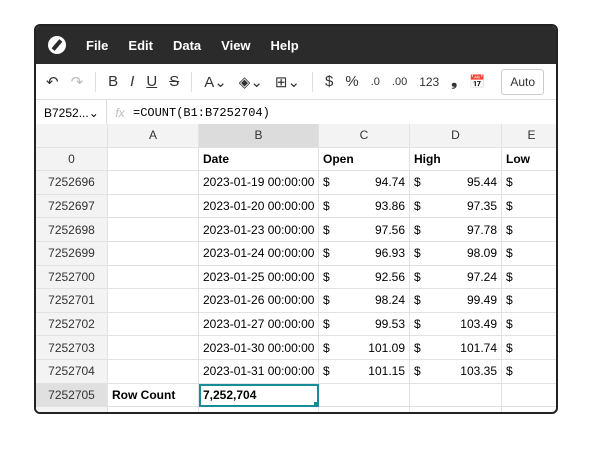 The height and width of the screenshot is (457, 600). I want to click on date-cell: 2023-01-24 00:00:00, so click(259, 253).